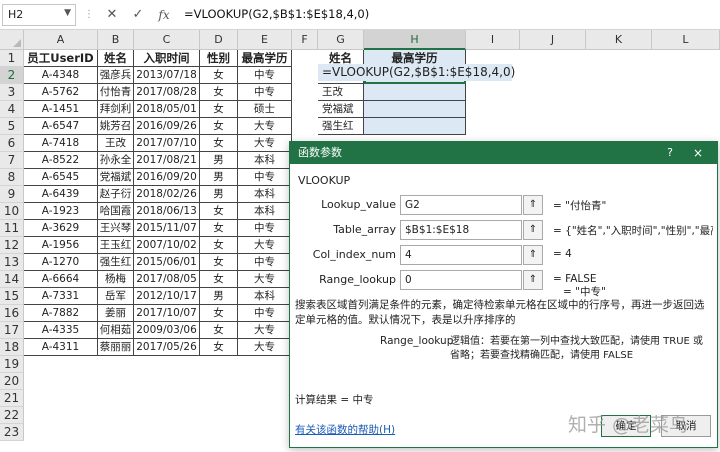 This screenshot has height=452, width=720. Describe the element at coordinates (116, 58) in the screenshot. I see `table-header-cell: 姓名` at that location.